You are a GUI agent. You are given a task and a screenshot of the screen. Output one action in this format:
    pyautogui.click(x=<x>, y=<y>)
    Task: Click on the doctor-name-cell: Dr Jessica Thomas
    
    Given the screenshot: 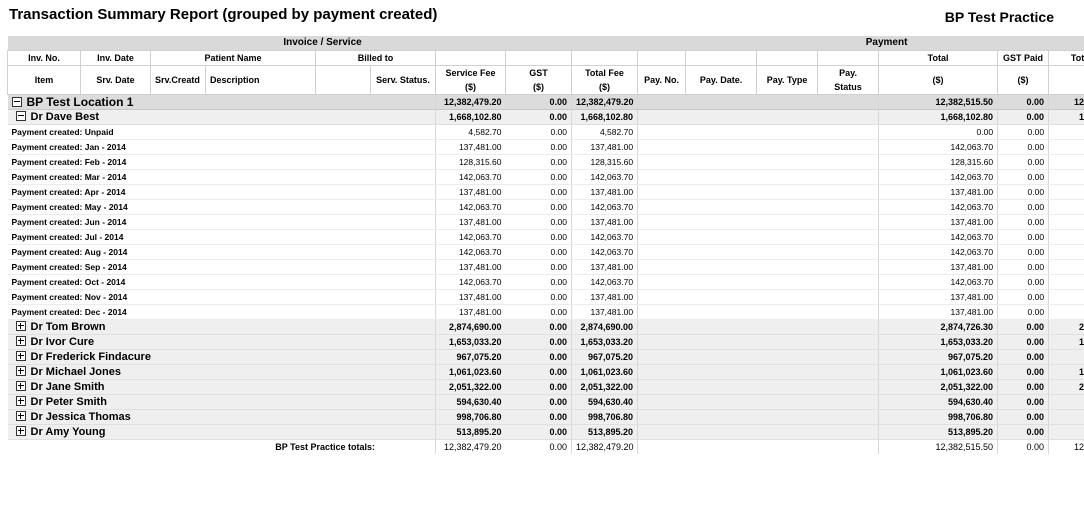 What is the action you would take?
    pyautogui.click(x=221, y=417)
    